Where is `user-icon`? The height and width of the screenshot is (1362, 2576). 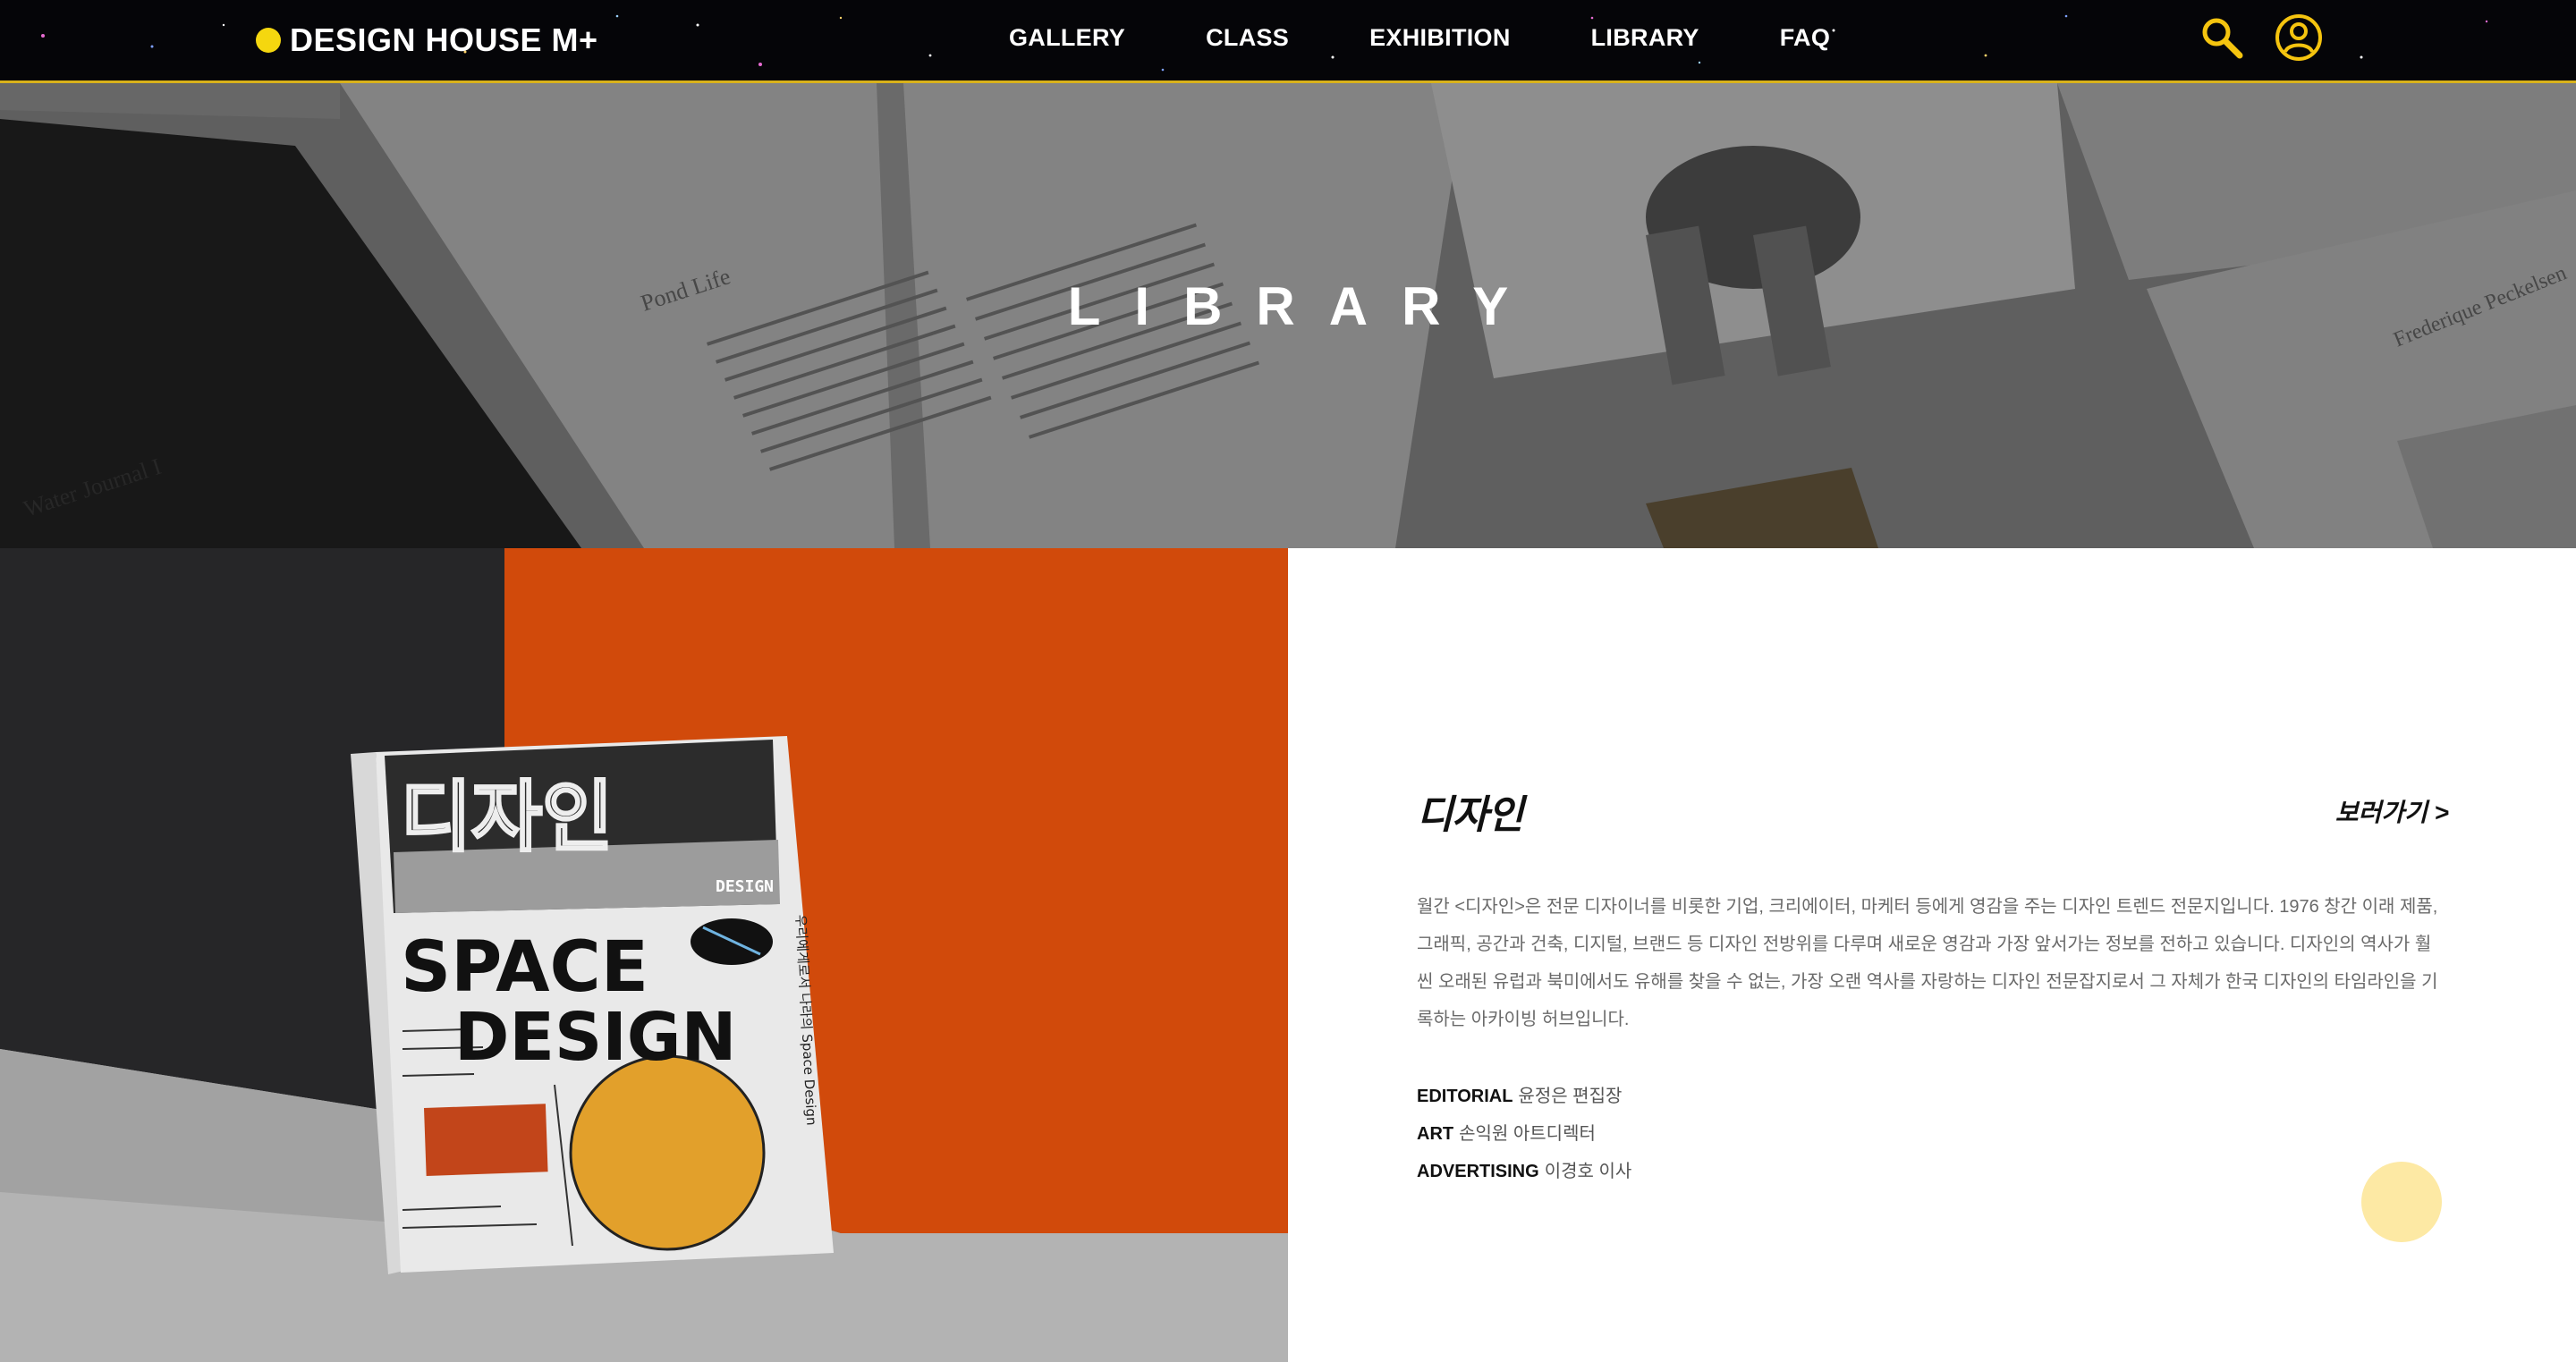 user-icon is located at coordinates (2299, 38).